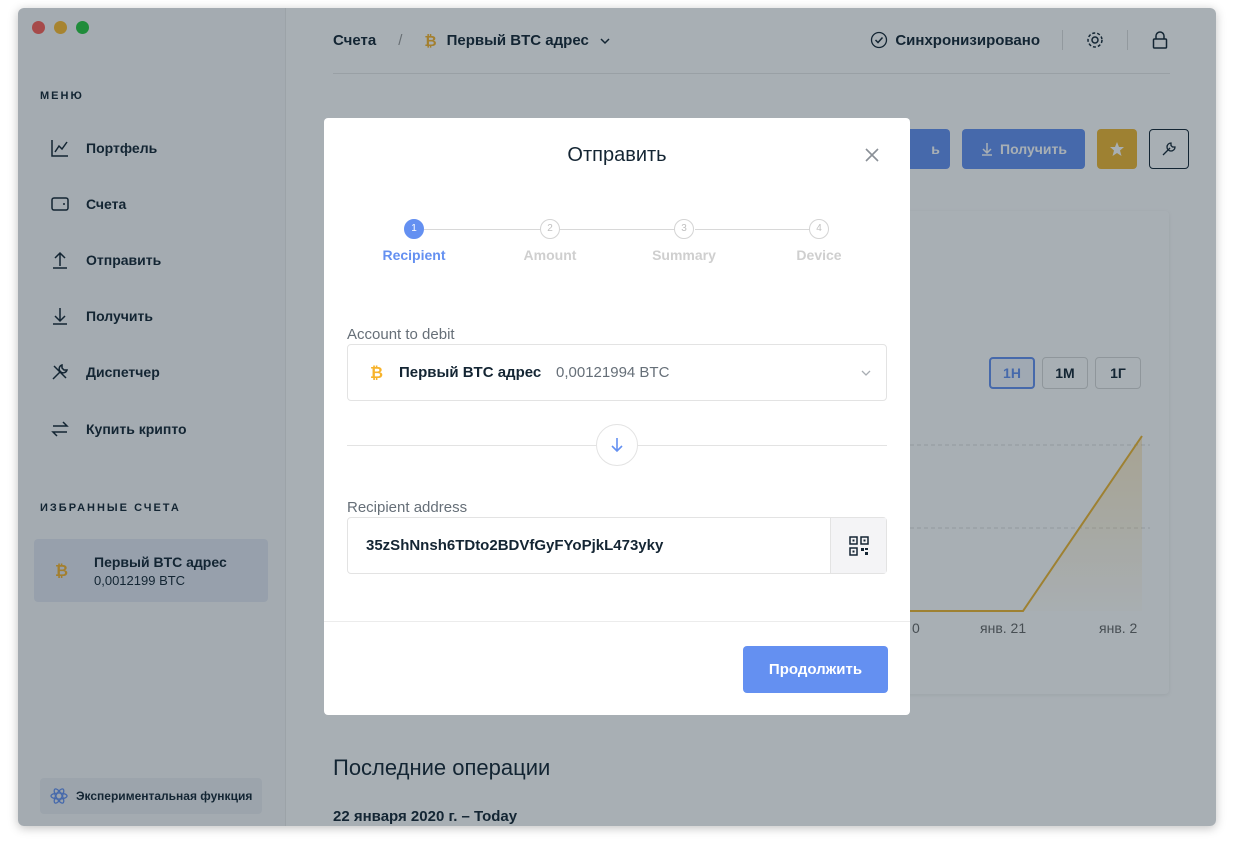 The height and width of the screenshot is (853, 1234). Describe the element at coordinates (470, 372) in the screenshot. I see `selected-account-name: Первый BTC адрес` at that location.